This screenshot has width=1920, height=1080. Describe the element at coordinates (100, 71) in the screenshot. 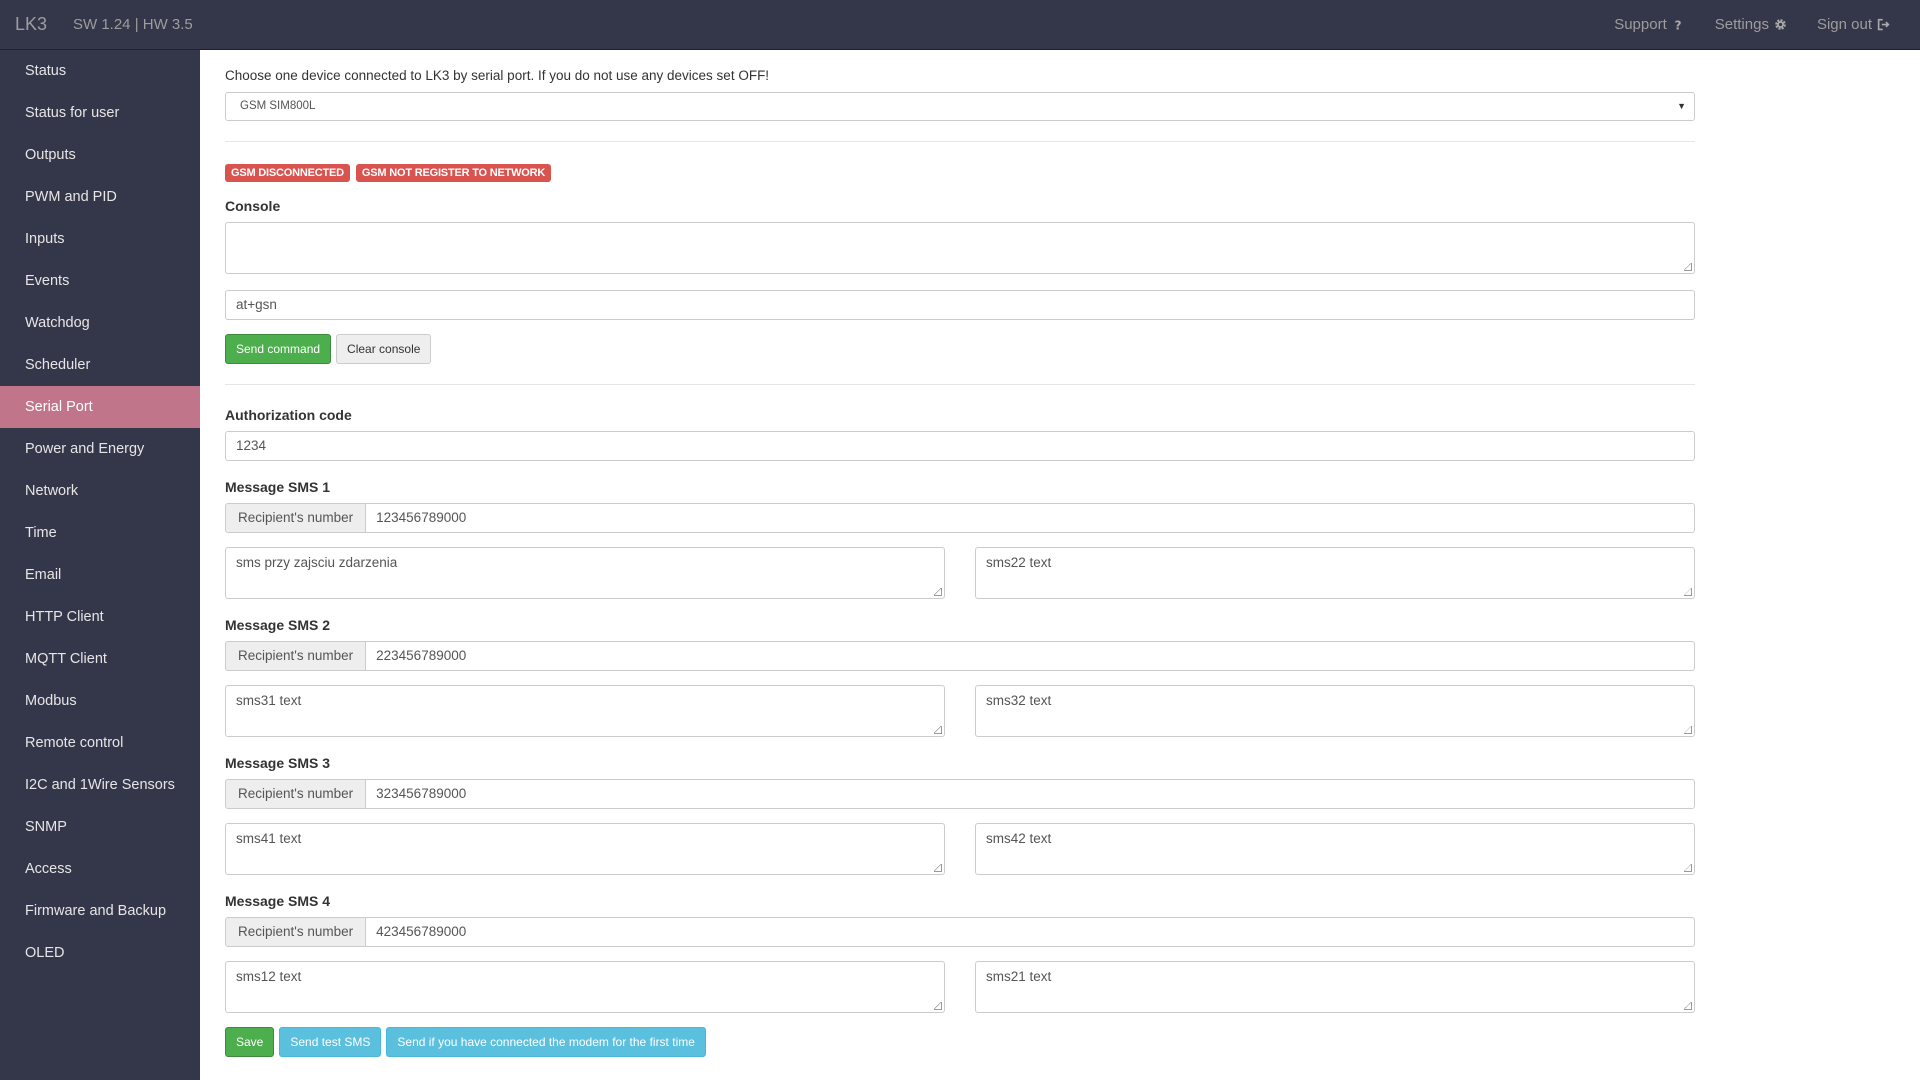

I see `sidebar-item-status: Status` at that location.